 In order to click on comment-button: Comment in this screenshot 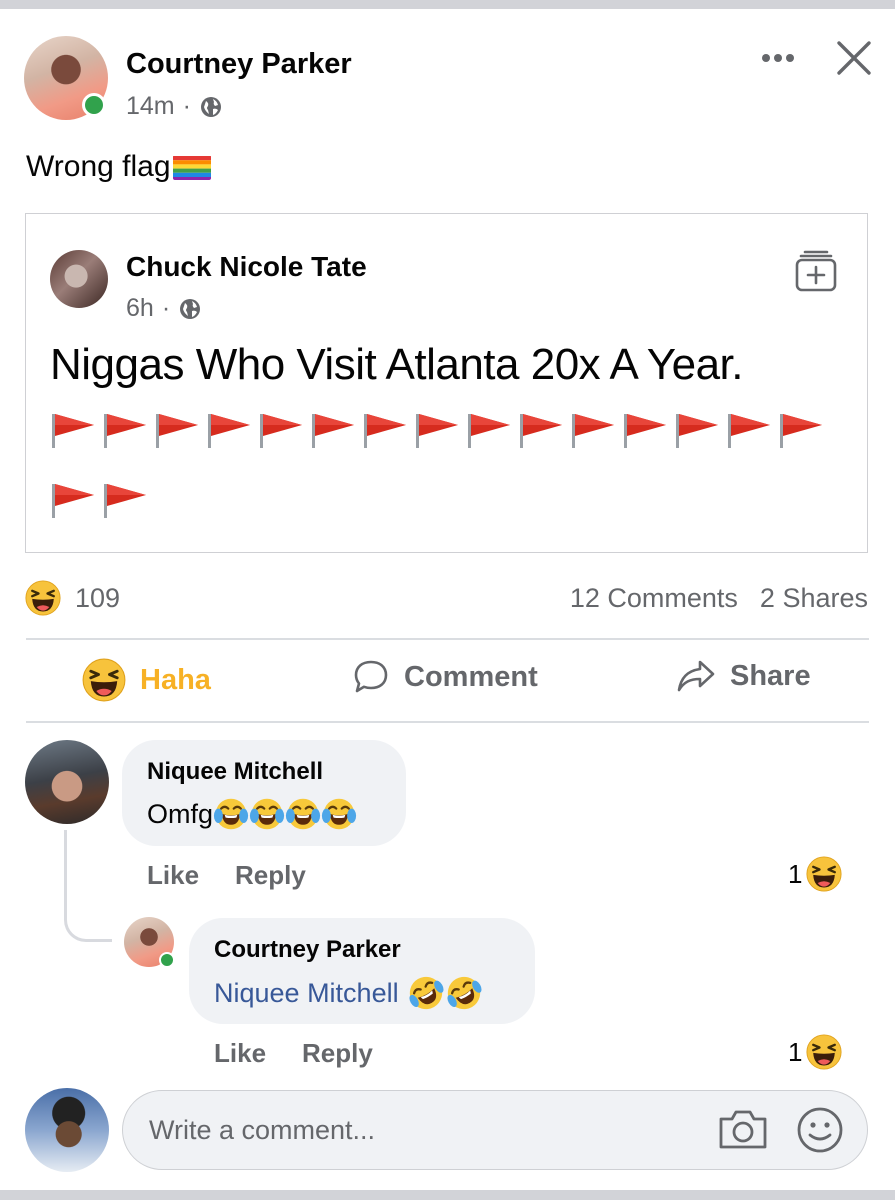, I will do `click(445, 677)`.